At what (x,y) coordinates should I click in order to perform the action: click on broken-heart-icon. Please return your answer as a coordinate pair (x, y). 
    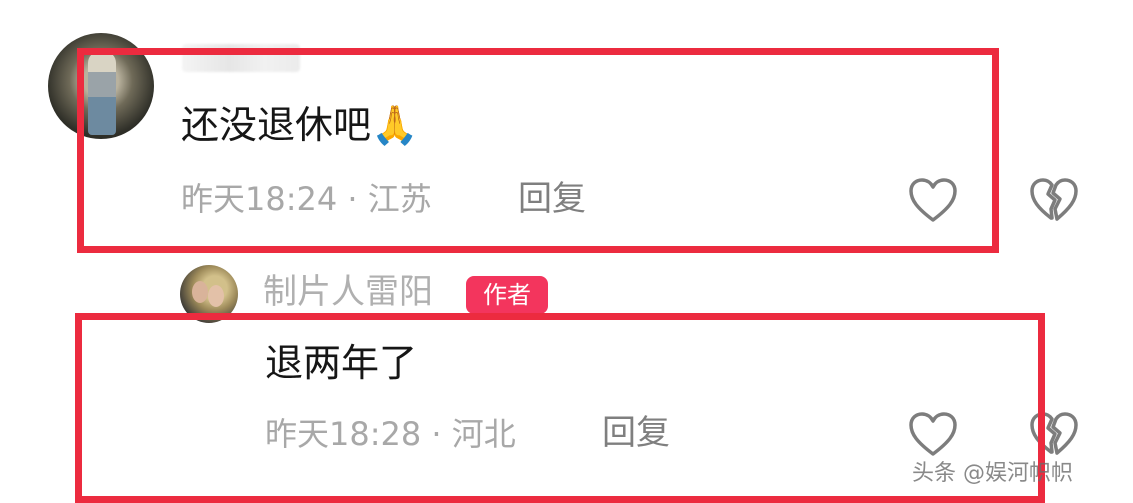
    Looking at the image, I should click on (1054, 200).